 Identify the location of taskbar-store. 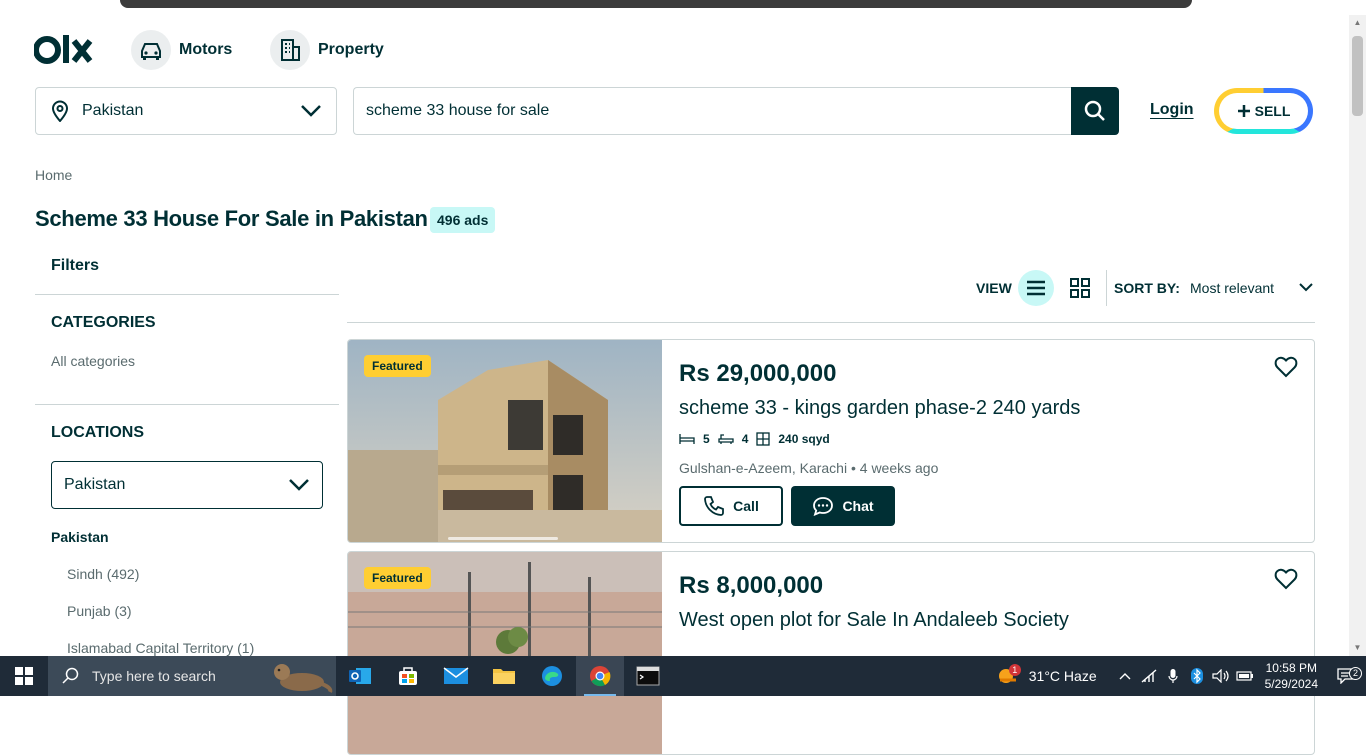
(408, 676).